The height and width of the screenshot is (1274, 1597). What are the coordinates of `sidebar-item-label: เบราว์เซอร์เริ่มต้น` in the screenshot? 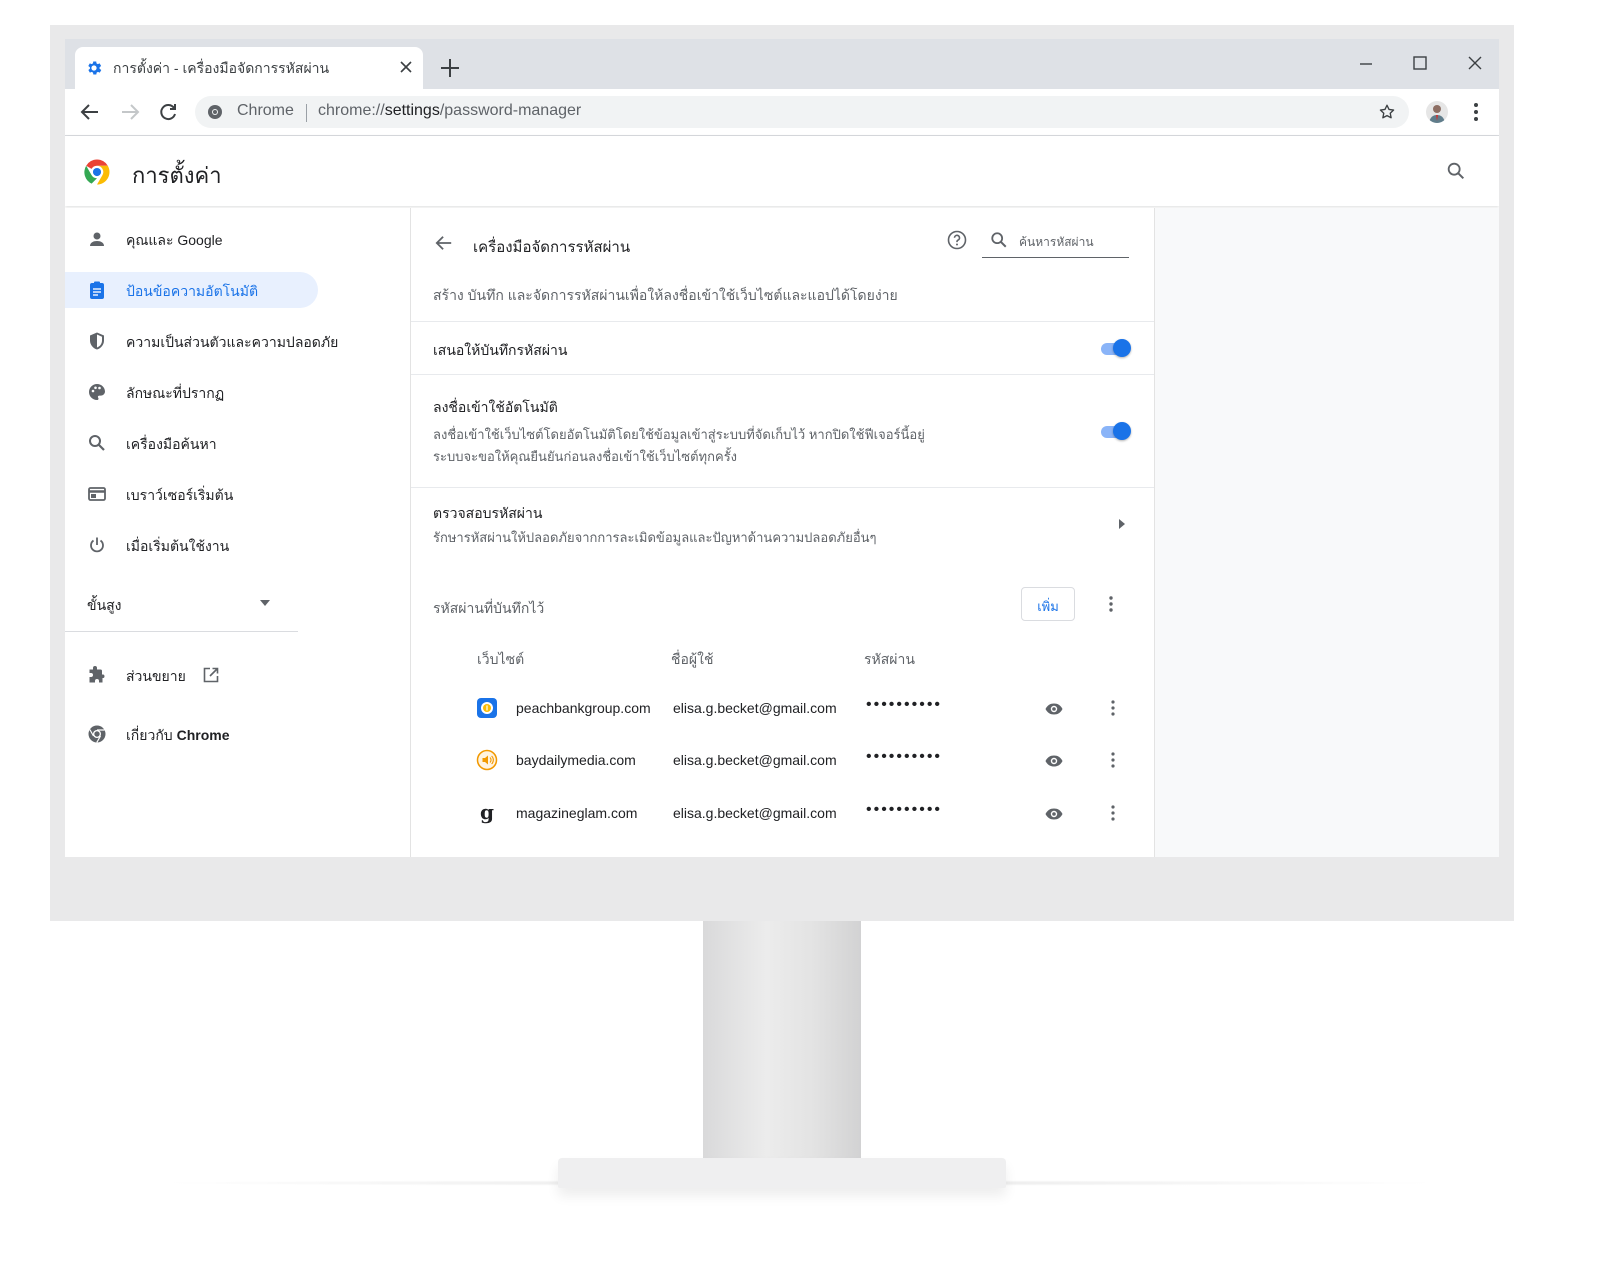 It's located at (180, 495).